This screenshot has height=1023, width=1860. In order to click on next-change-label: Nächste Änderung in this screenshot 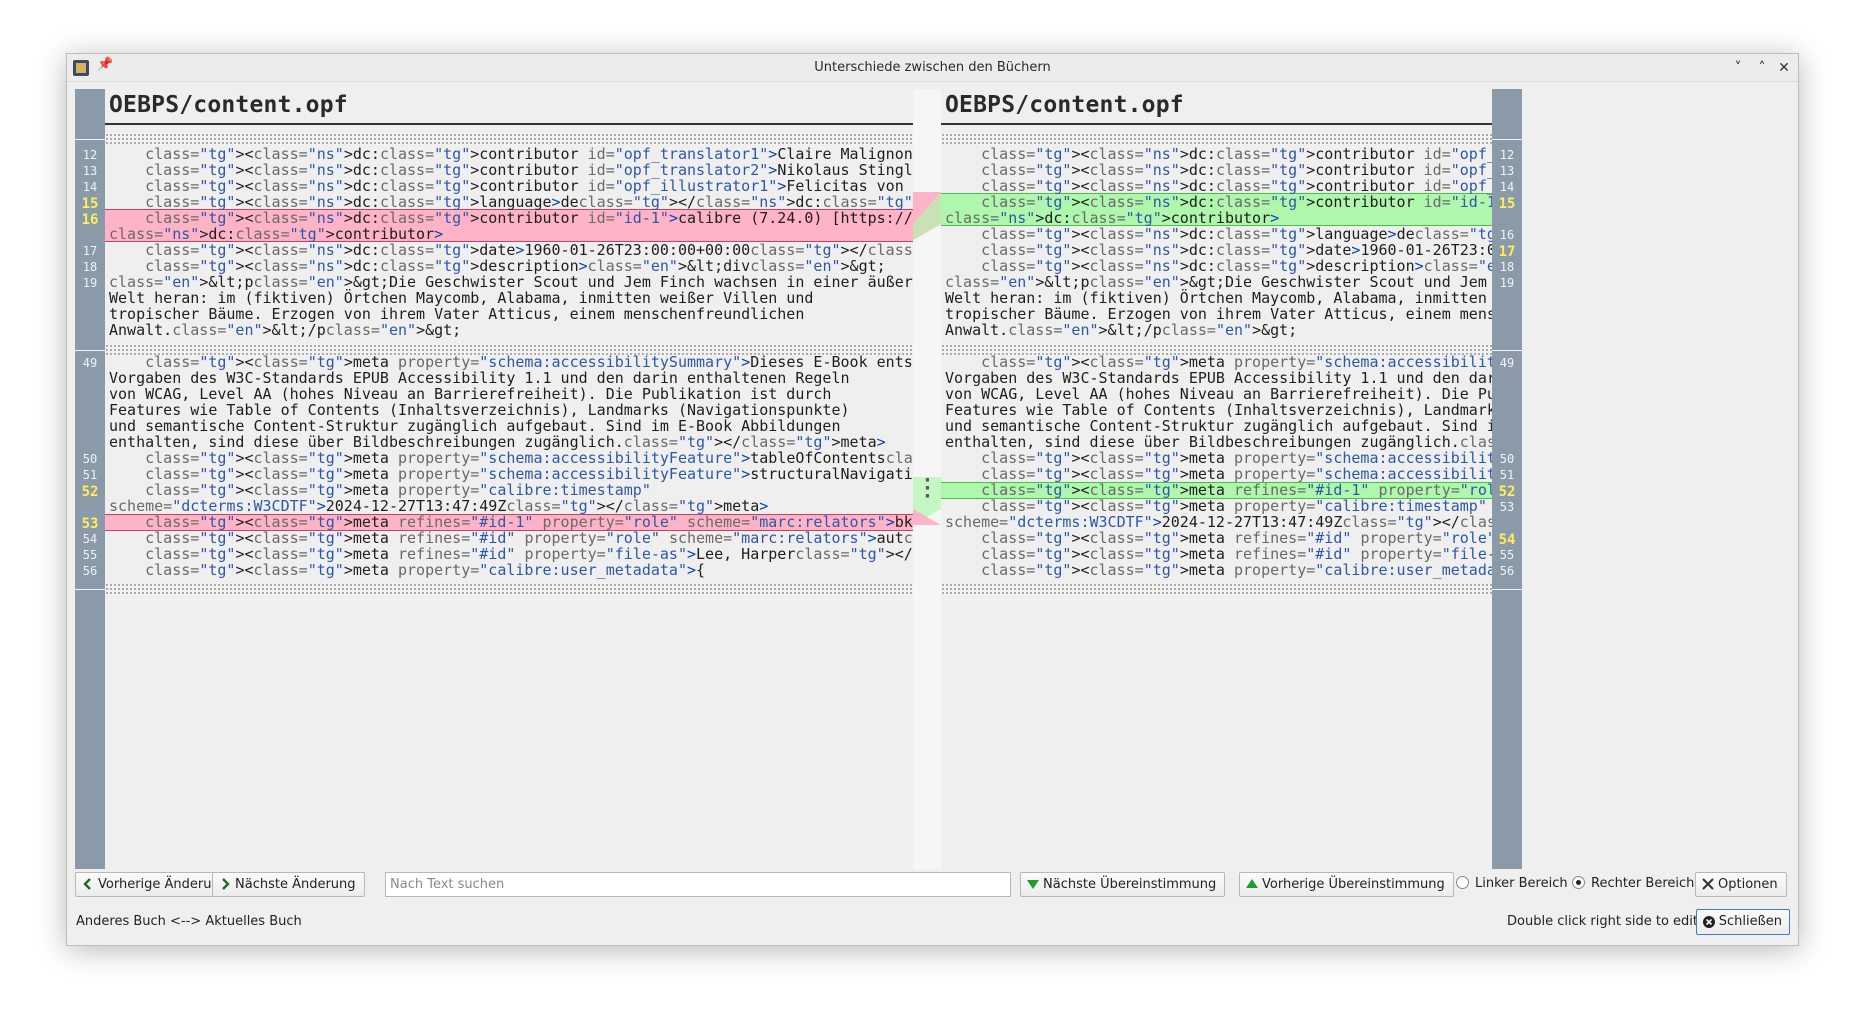, I will do `click(295, 884)`.